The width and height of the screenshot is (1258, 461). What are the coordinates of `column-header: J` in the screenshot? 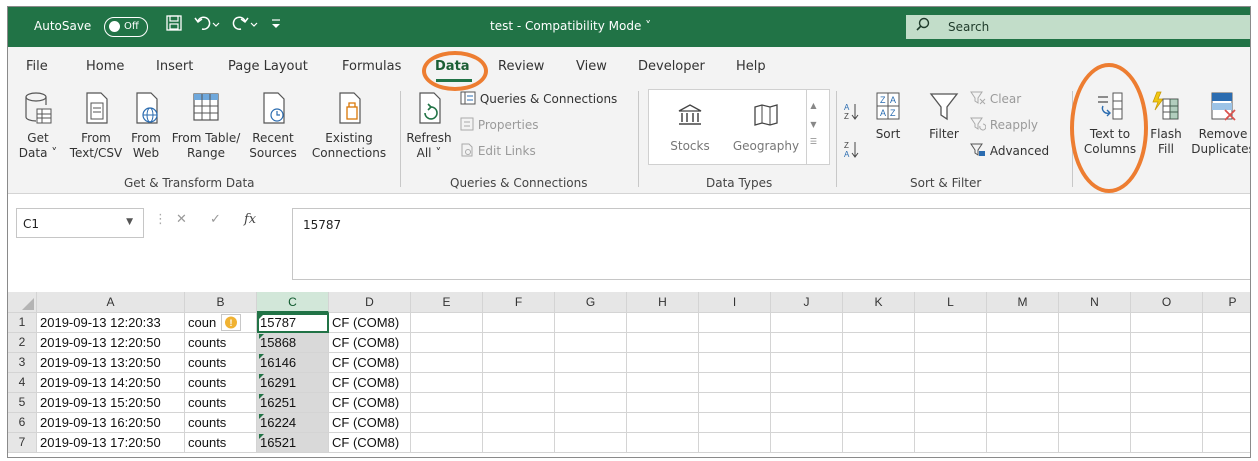 It's located at (807, 302).